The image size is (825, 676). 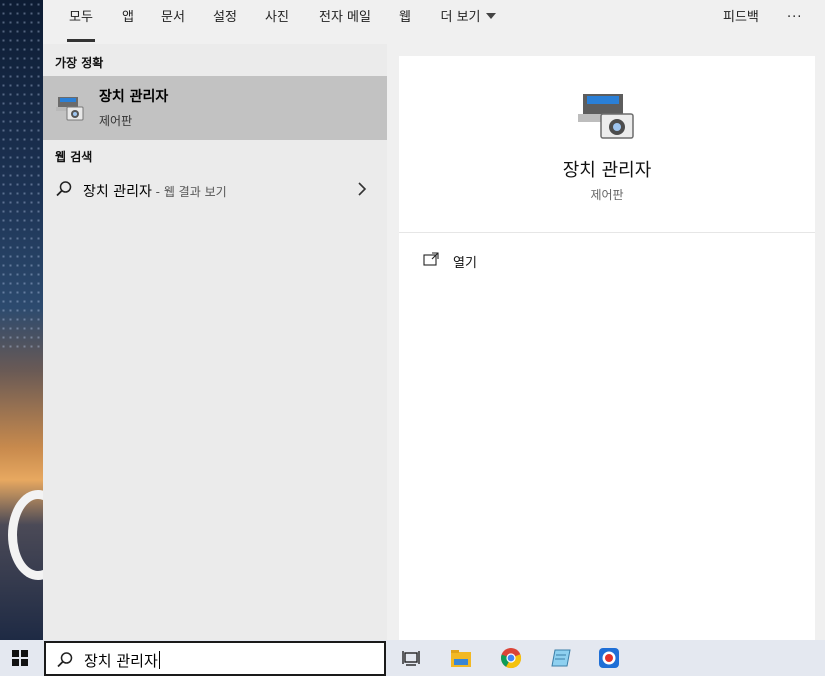 What do you see at coordinates (128, 22) in the screenshot?
I see `tab-apps: 앱` at bounding box center [128, 22].